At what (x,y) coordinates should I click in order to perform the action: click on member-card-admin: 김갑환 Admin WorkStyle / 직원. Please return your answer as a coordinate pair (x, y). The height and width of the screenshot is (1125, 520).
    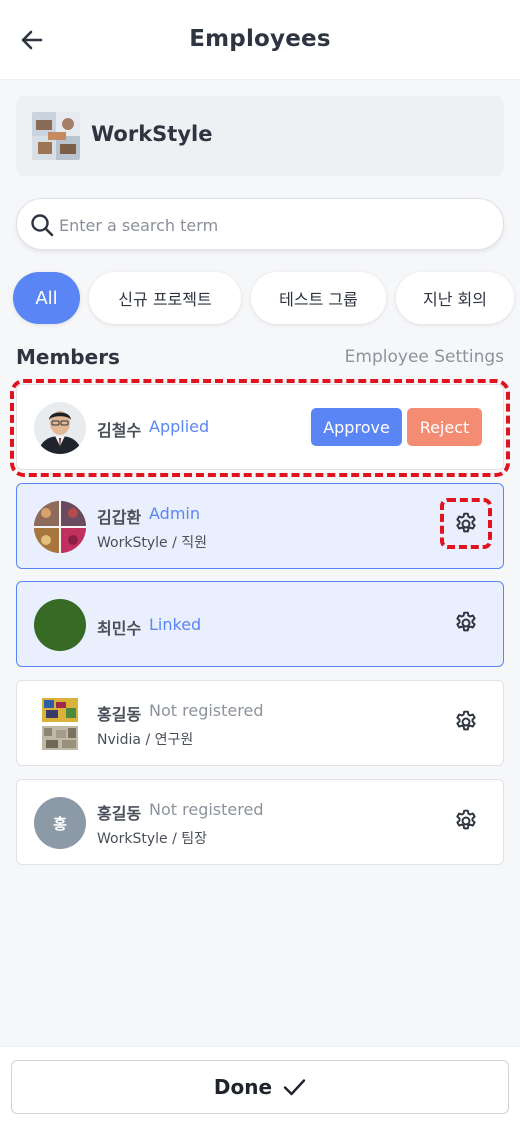
    Looking at the image, I should click on (260, 526).